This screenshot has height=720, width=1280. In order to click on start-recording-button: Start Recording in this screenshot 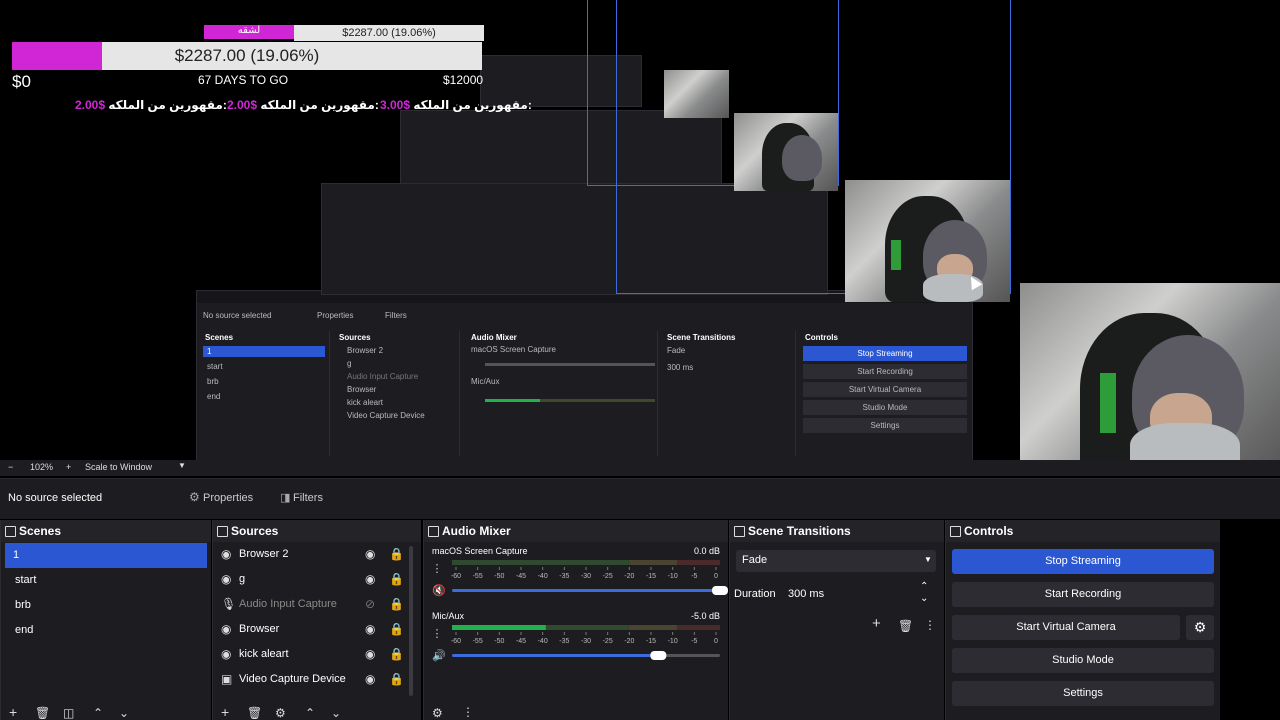, I will do `click(1083, 594)`.